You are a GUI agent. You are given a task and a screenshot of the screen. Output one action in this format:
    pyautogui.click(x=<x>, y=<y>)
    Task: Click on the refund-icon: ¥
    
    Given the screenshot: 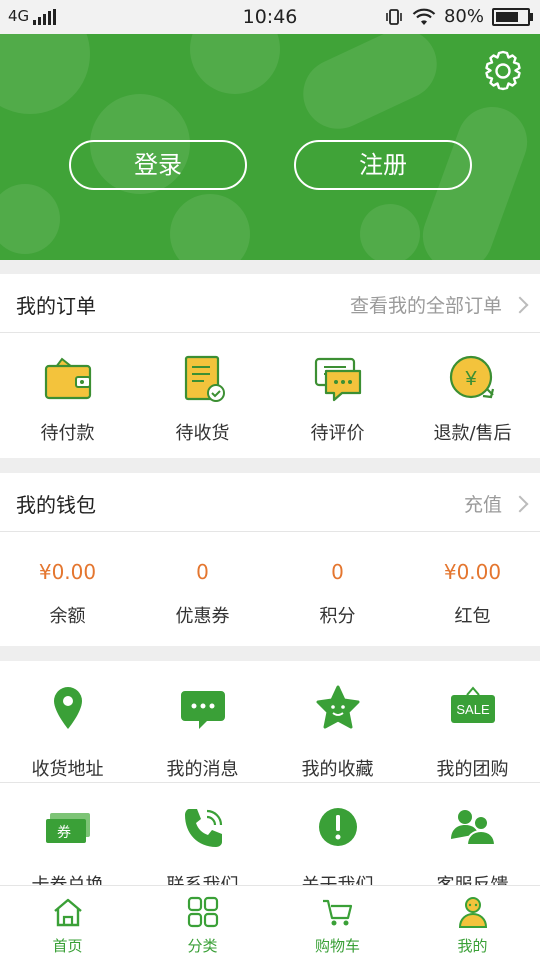 What is the action you would take?
    pyautogui.click(x=471, y=377)
    